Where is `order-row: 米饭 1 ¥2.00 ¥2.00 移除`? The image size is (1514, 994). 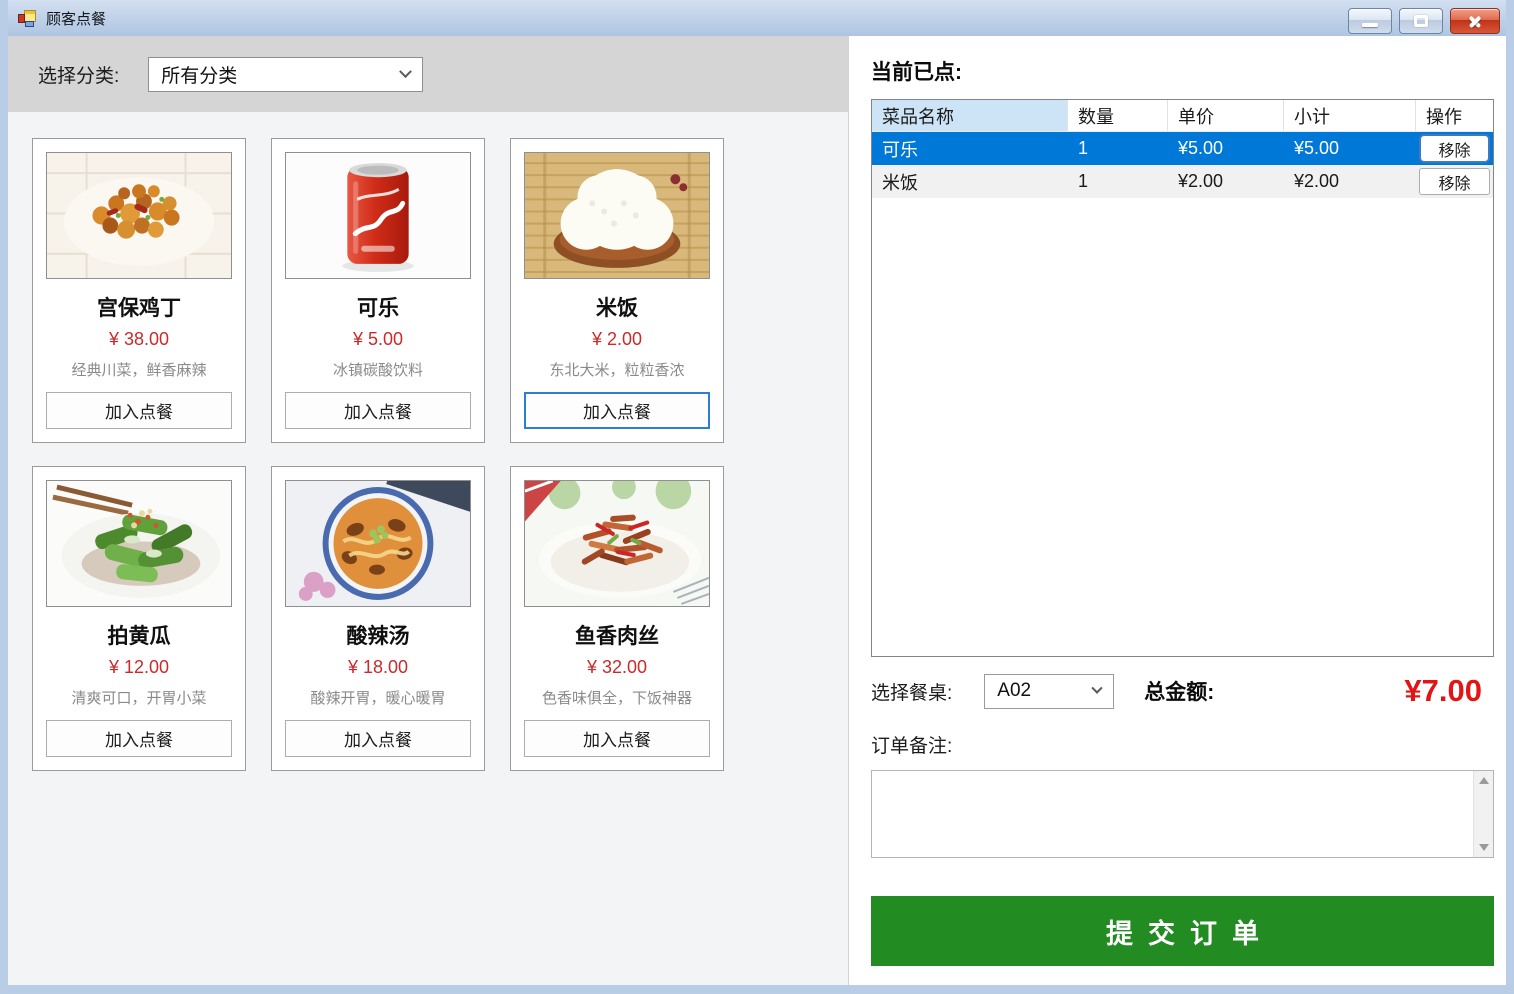 order-row: 米饭 1 ¥2.00 ¥2.00 移除 is located at coordinates (1182, 181).